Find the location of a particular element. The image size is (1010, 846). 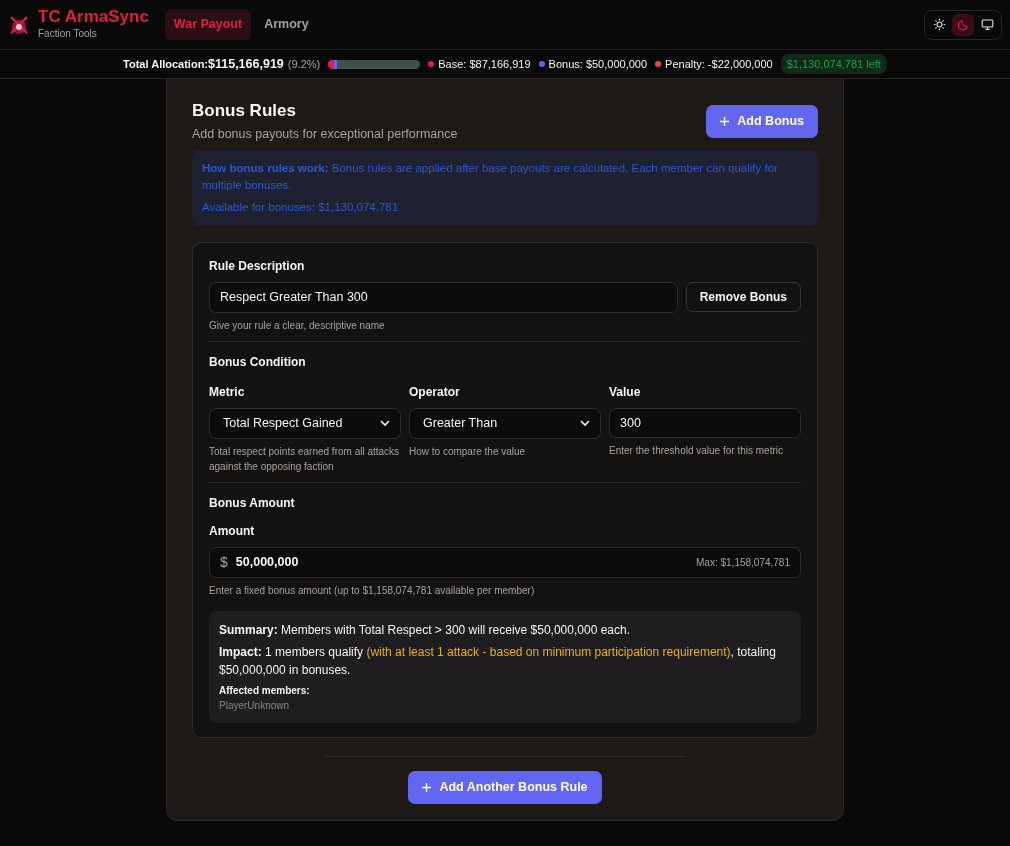

legend-text: Penalty: -$22,000,000 is located at coordinates (719, 64).